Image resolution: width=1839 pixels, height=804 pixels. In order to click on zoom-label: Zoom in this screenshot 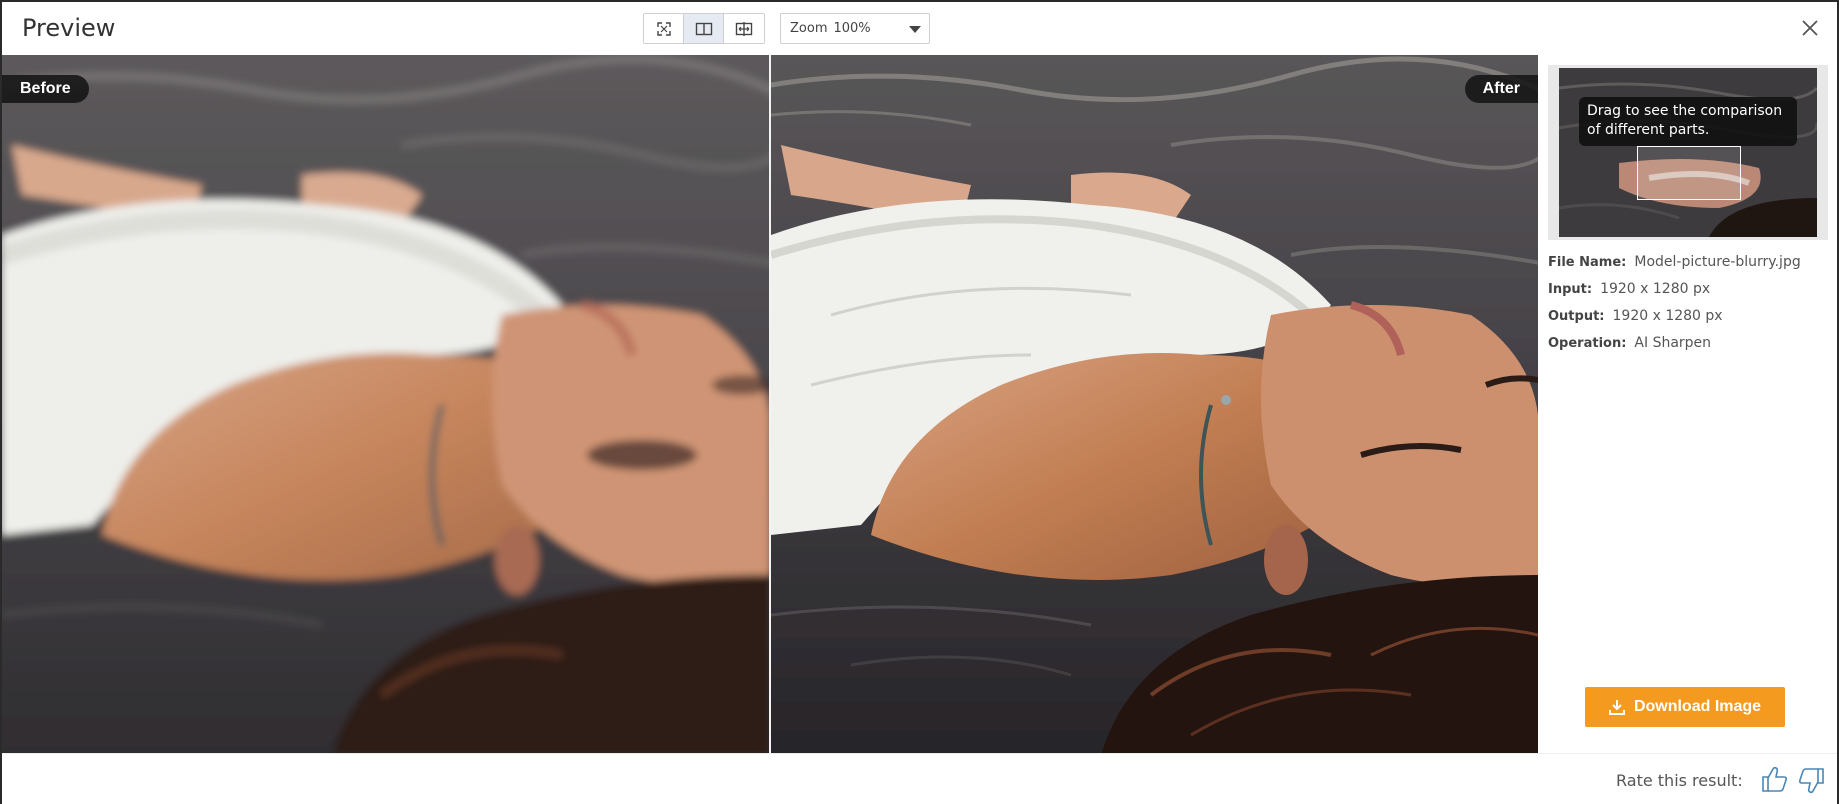, I will do `click(809, 28)`.